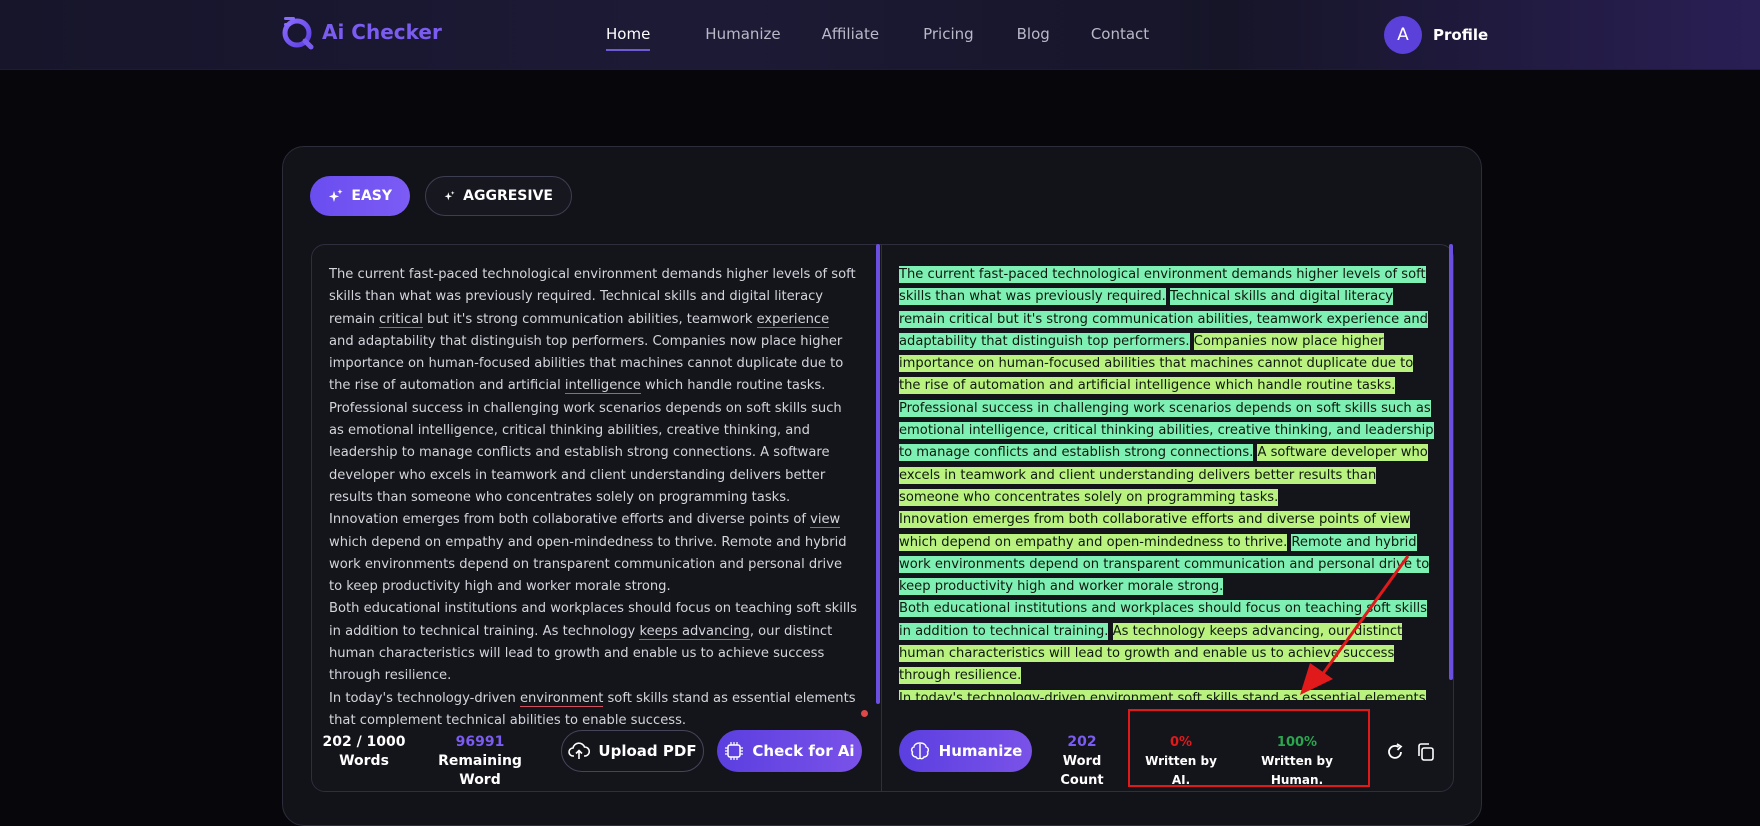 This screenshot has height=826, width=1760. Describe the element at coordinates (382, 32) in the screenshot. I see `brand-name: Ai Checker` at that location.